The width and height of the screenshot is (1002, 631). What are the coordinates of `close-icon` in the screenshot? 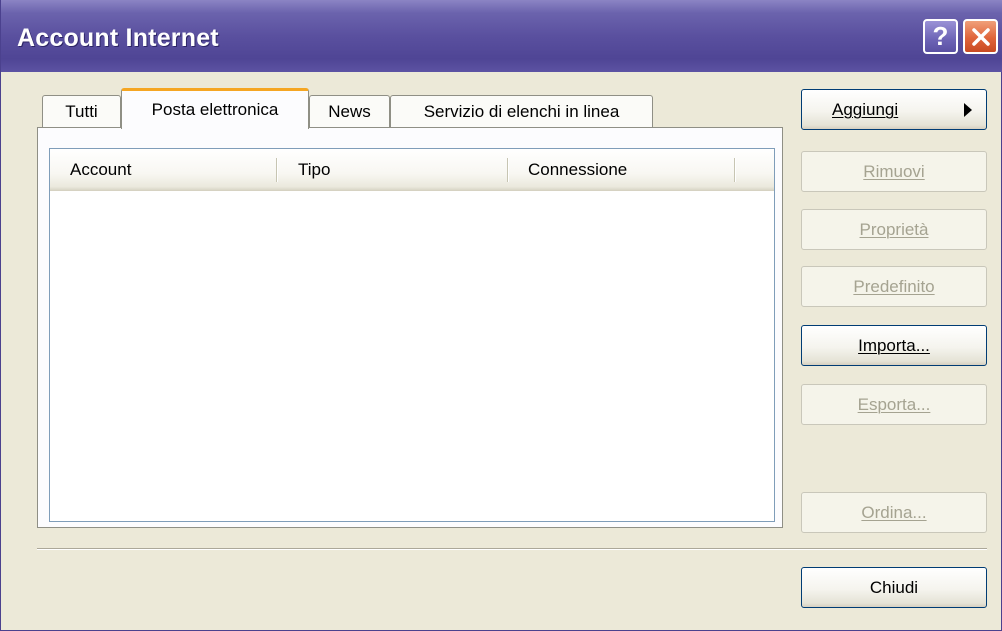 It's located at (981, 37).